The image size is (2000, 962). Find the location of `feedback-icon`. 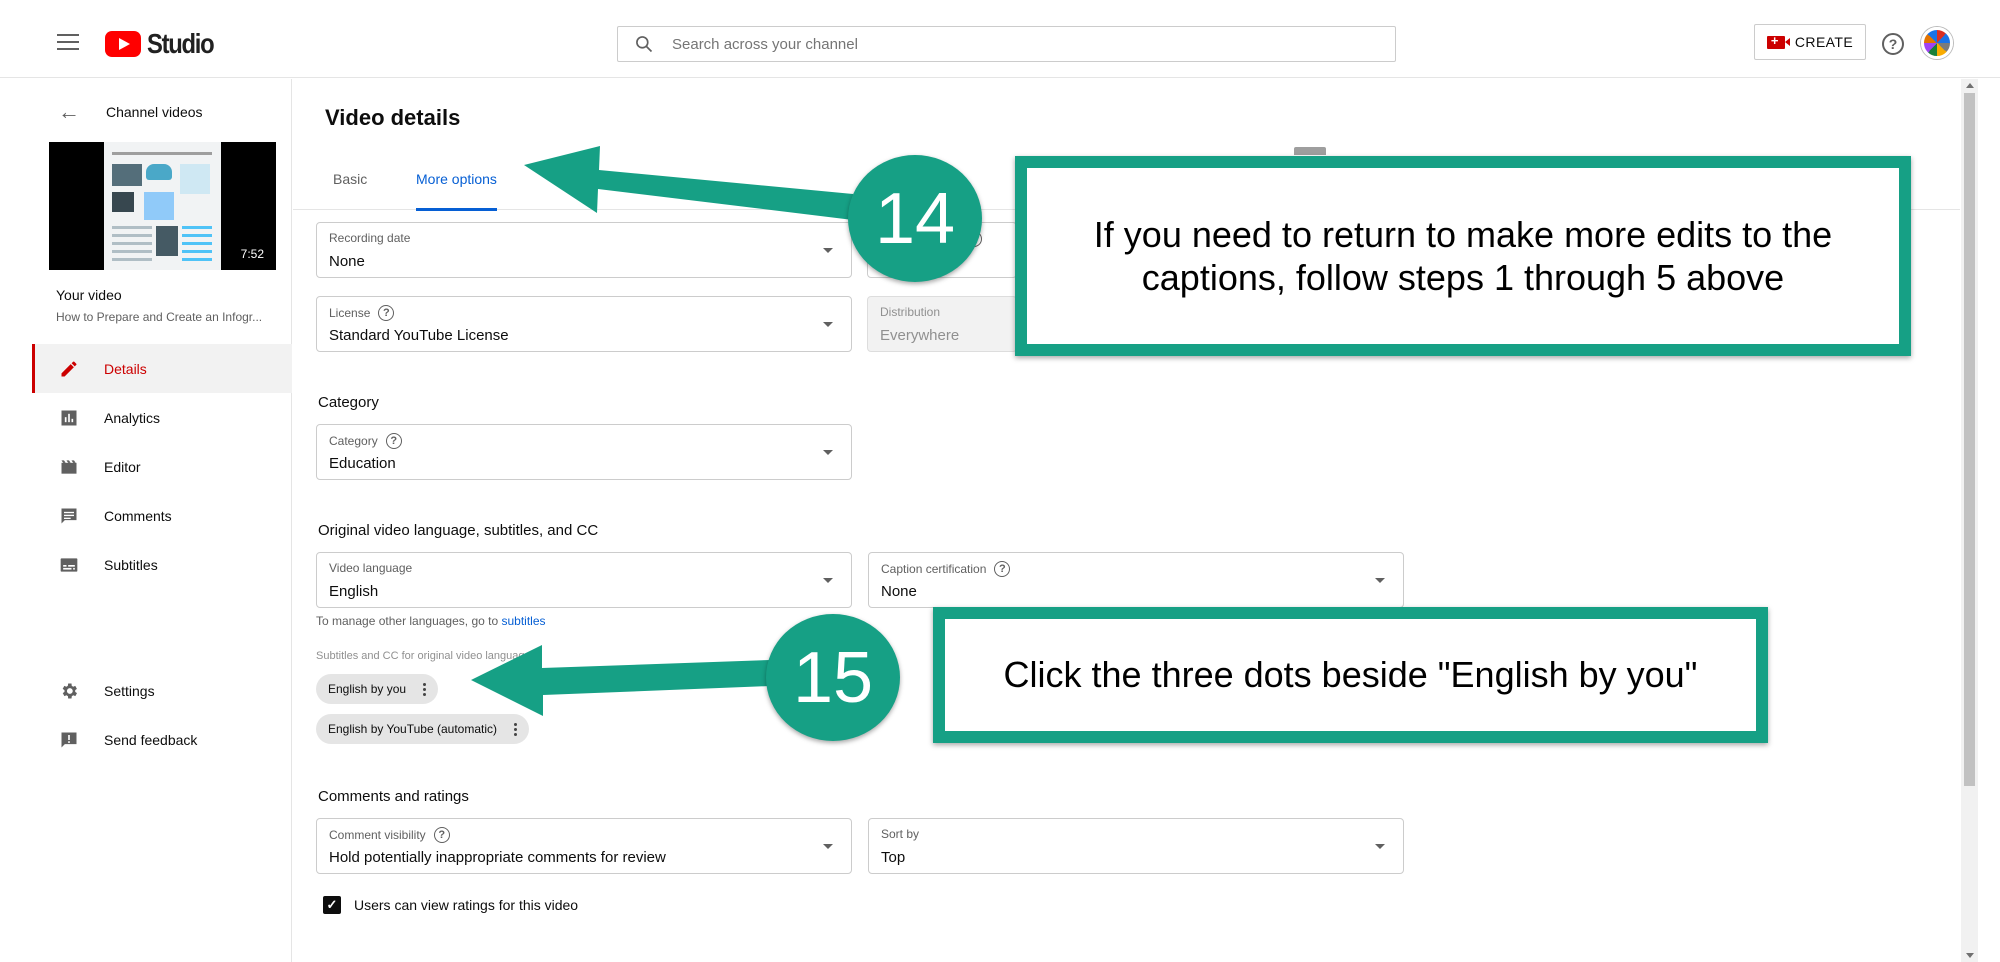

feedback-icon is located at coordinates (69, 740).